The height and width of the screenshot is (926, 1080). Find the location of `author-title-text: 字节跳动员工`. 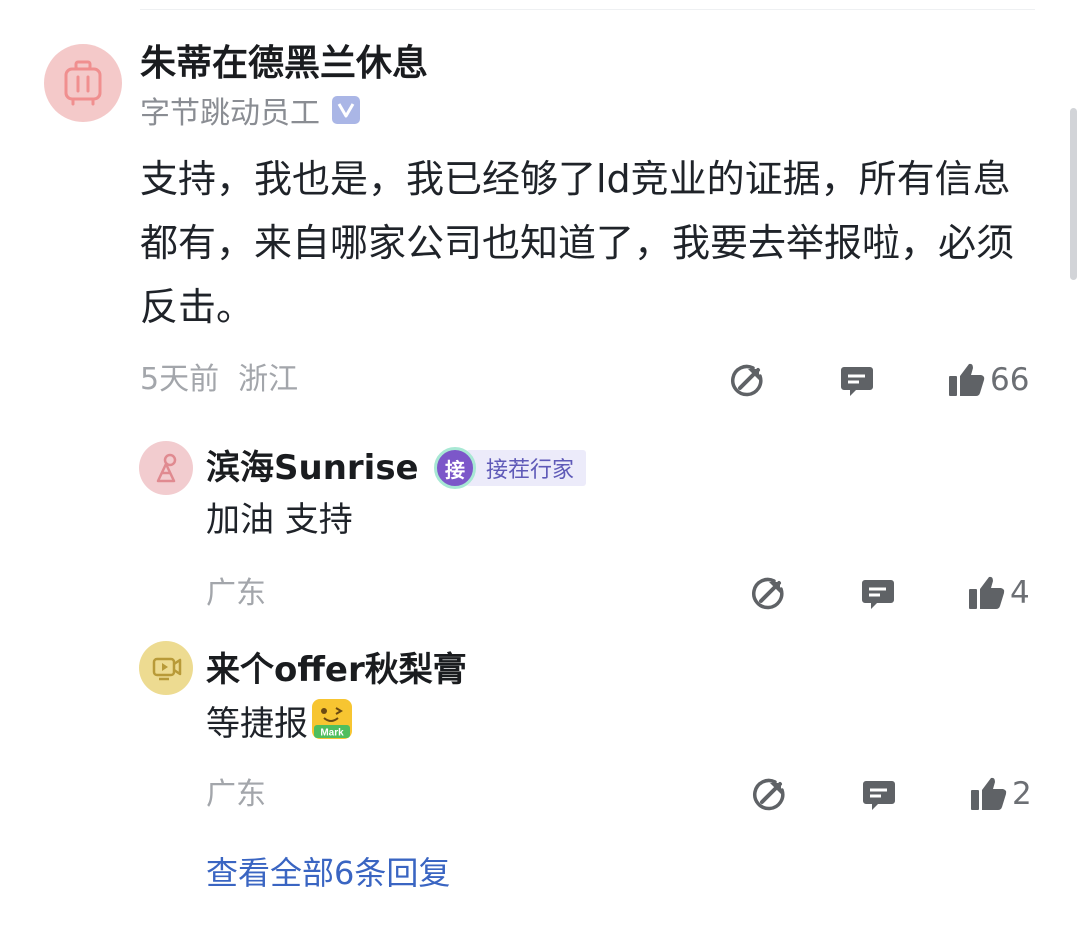

author-title-text: 字节跳动员工 is located at coordinates (230, 113).